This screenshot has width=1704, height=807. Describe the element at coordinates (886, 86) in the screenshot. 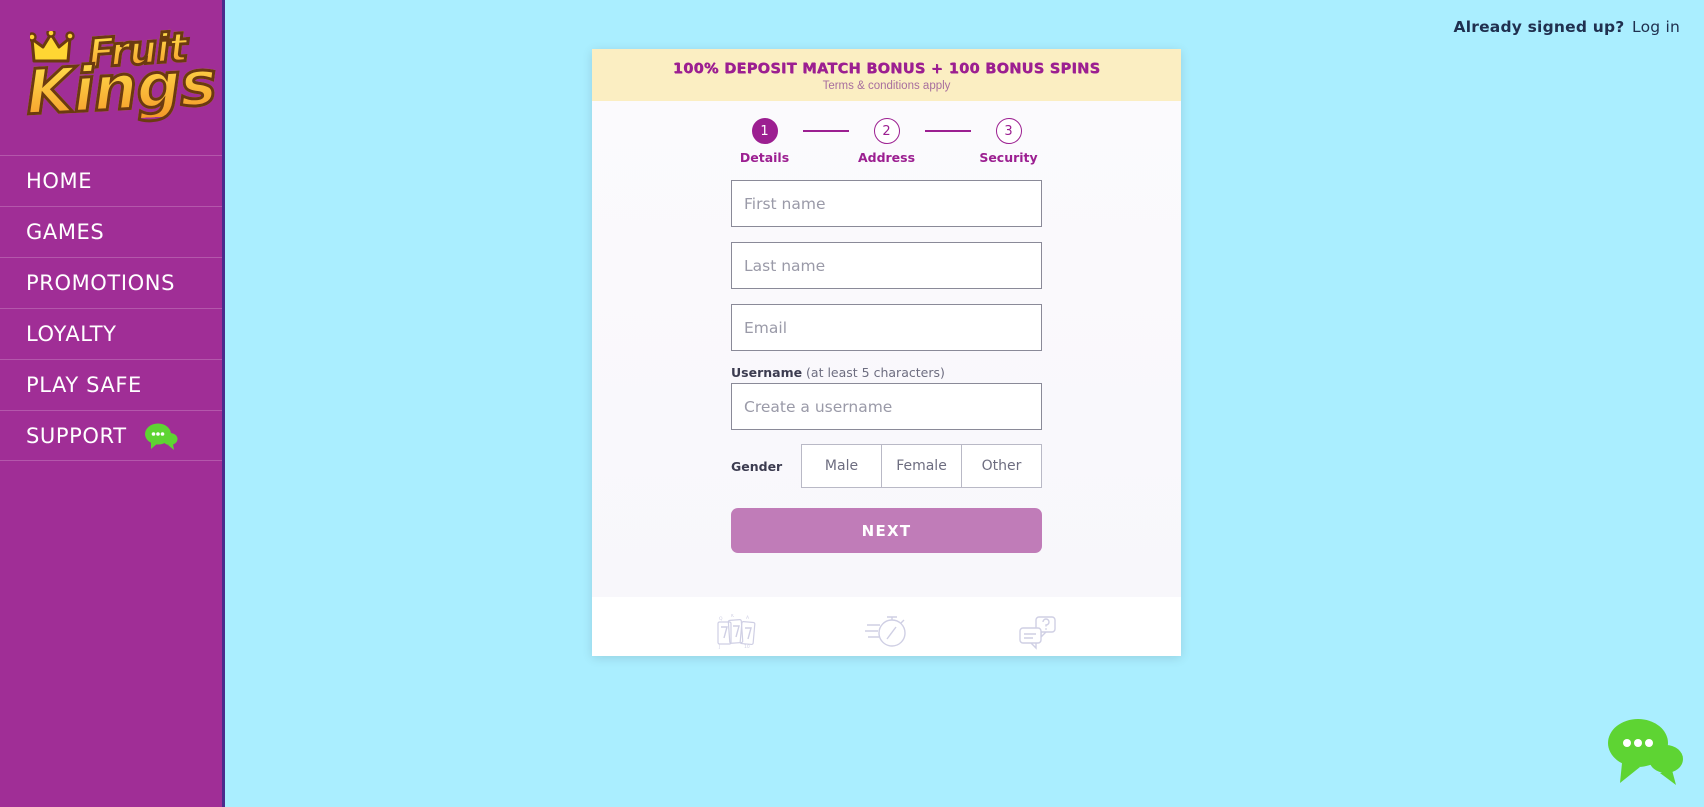

I see `bonus-banner-subtitle: Terms & conditions apply` at that location.